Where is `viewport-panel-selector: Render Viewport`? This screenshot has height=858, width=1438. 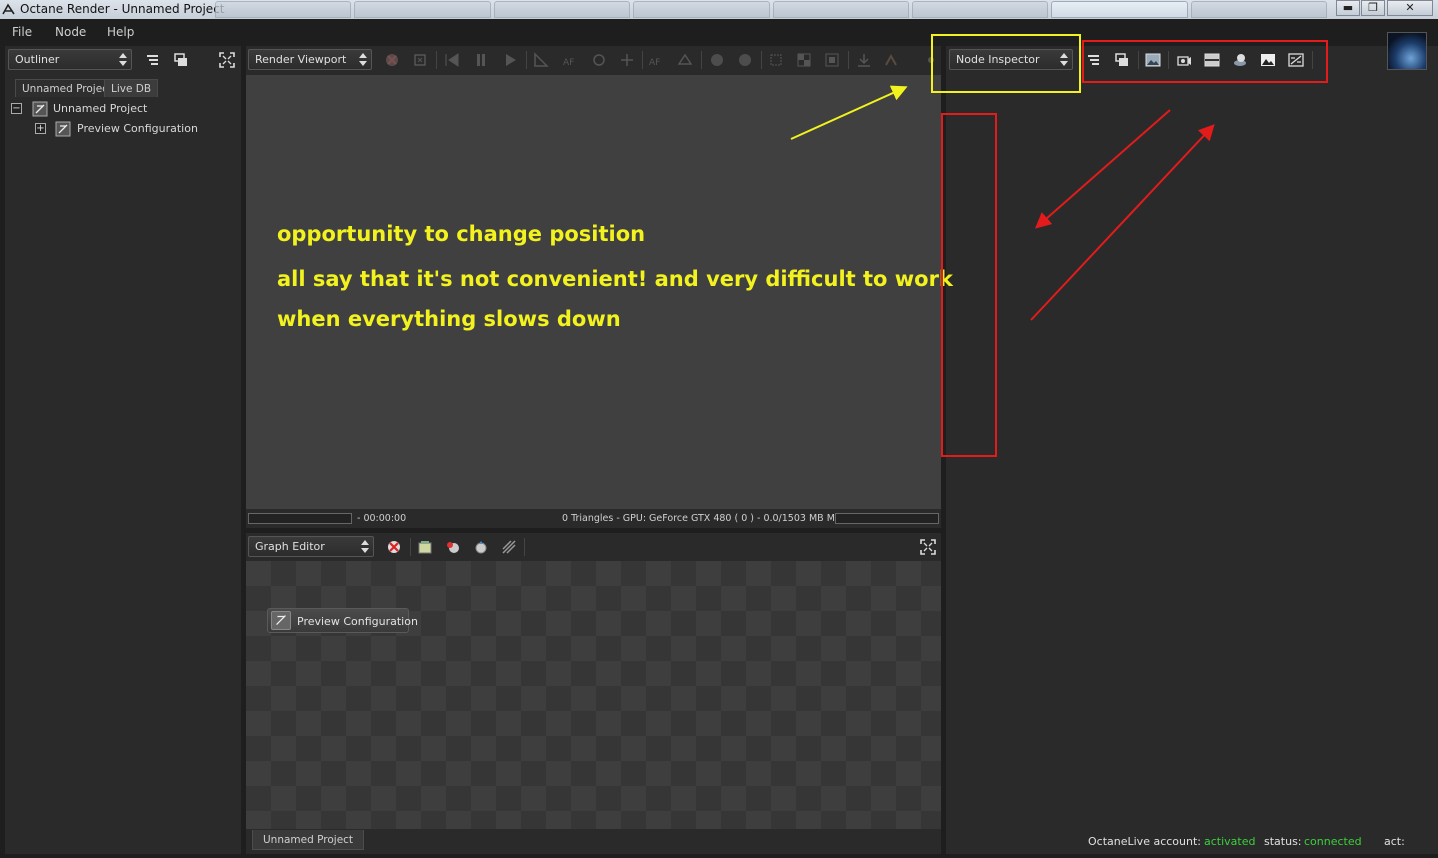
viewport-panel-selector: Render Viewport is located at coordinates (310, 59).